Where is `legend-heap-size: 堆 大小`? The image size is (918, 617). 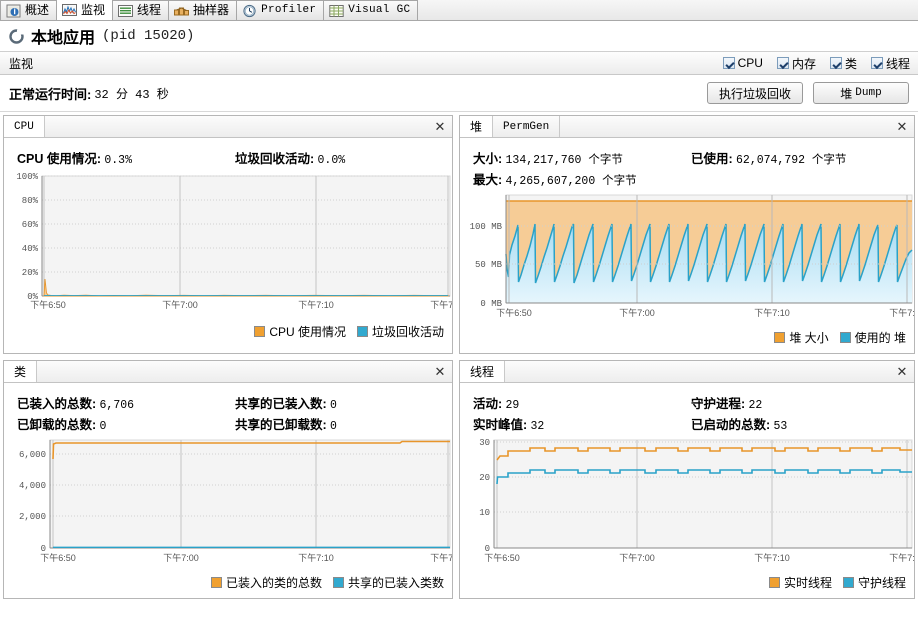 legend-heap-size: 堆 大小 is located at coordinates (801, 337).